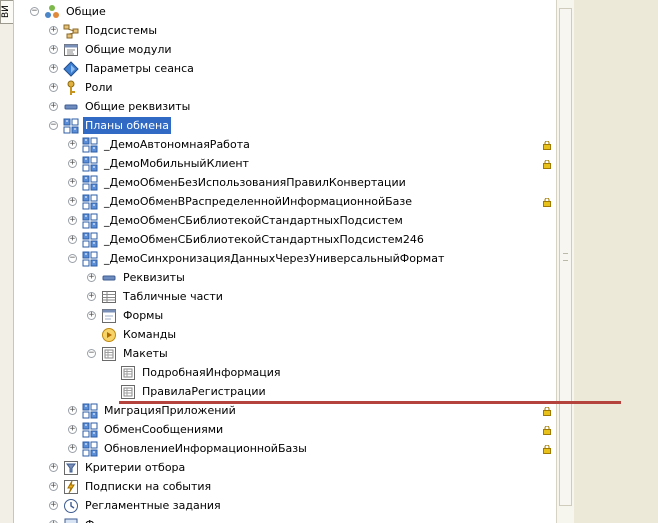 This screenshot has height=523, width=658. What do you see at coordinates (7, 261) in the screenshot?
I see `left-side-panel: ВИ` at bounding box center [7, 261].